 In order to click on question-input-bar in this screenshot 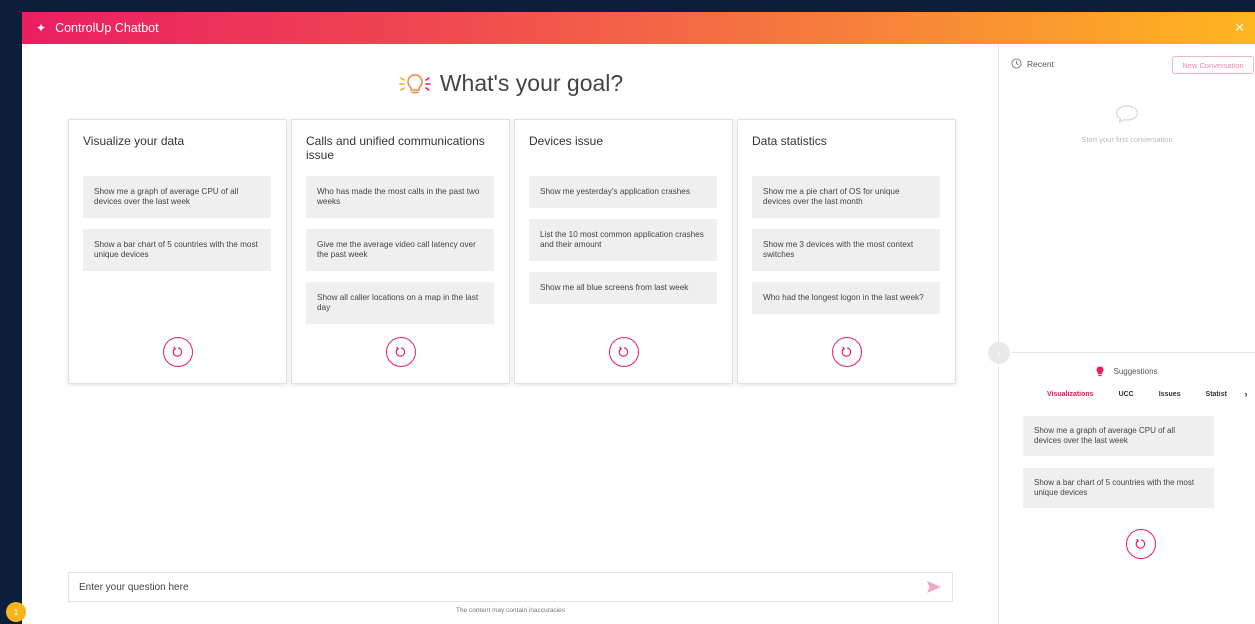, I will do `click(510, 587)`.